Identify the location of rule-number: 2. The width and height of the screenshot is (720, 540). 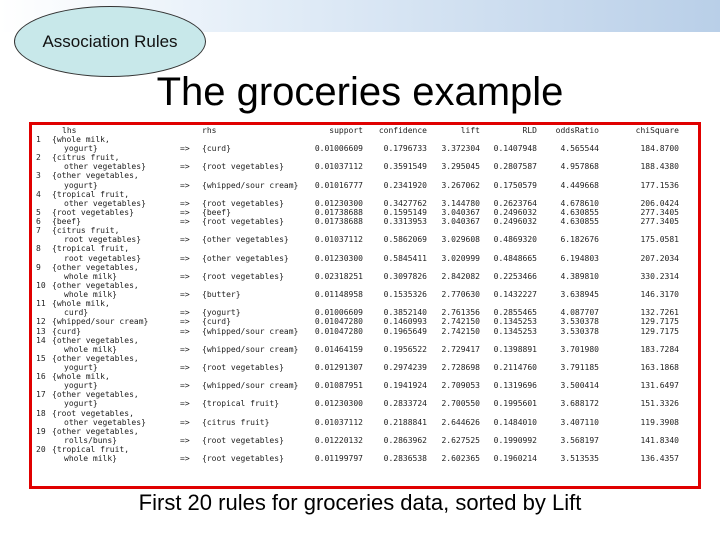
(38, 158).